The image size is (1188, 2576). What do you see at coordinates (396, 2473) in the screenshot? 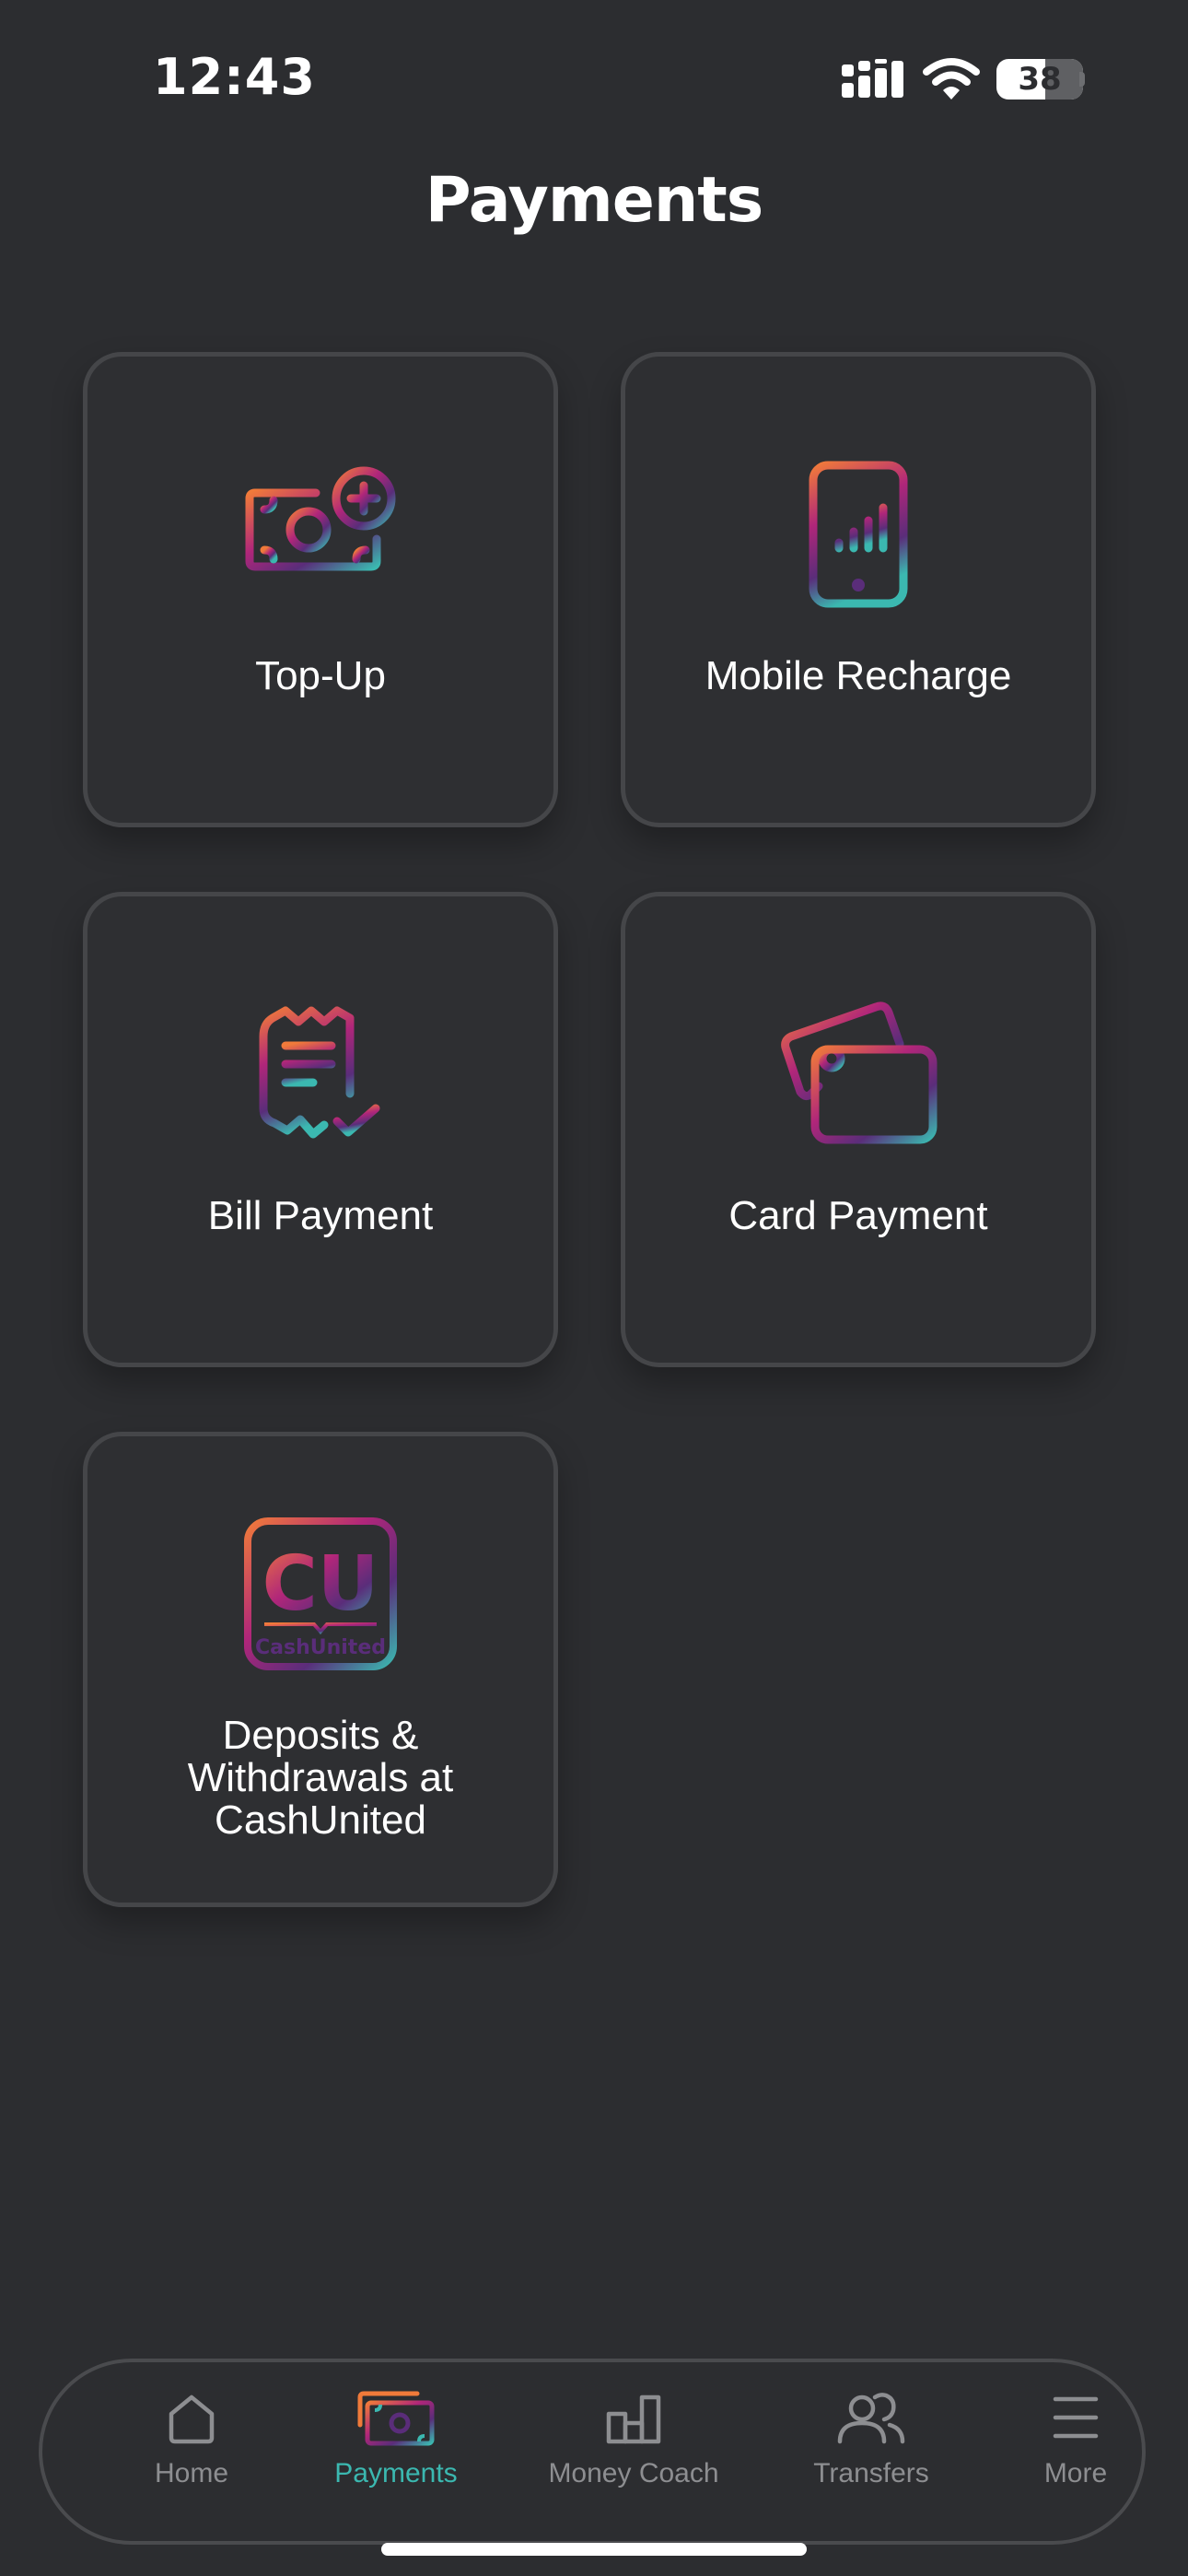
I see `tab-payments-label: Payments` at bounding box center [396, 2473].